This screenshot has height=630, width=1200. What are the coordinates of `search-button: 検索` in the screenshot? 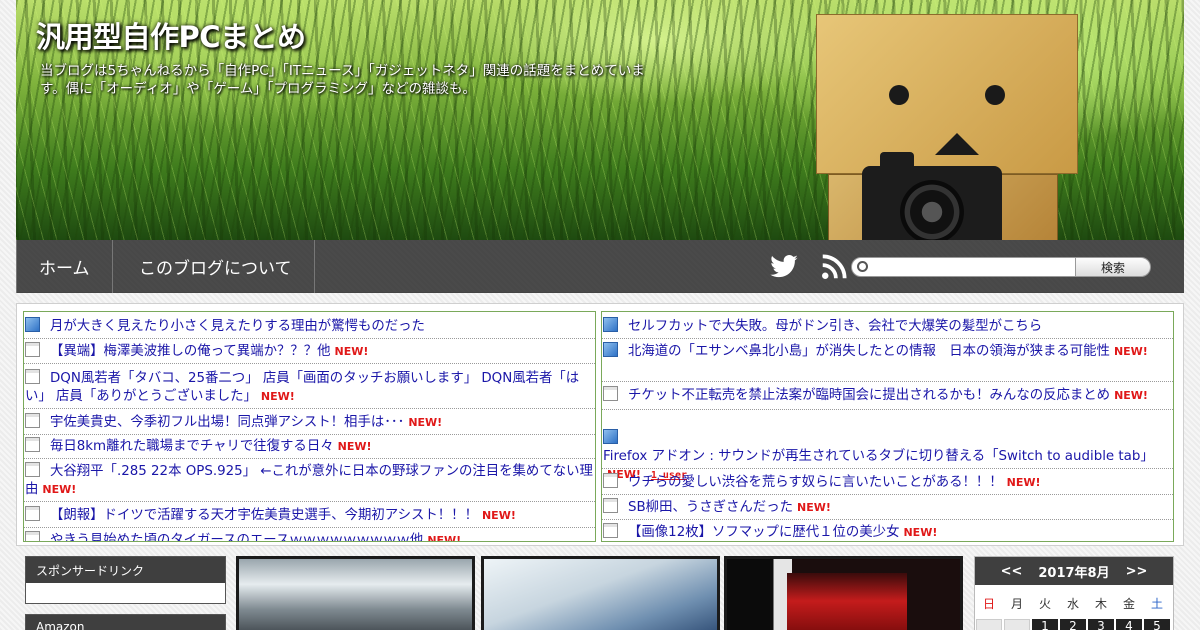 It's located at (1113, 267).